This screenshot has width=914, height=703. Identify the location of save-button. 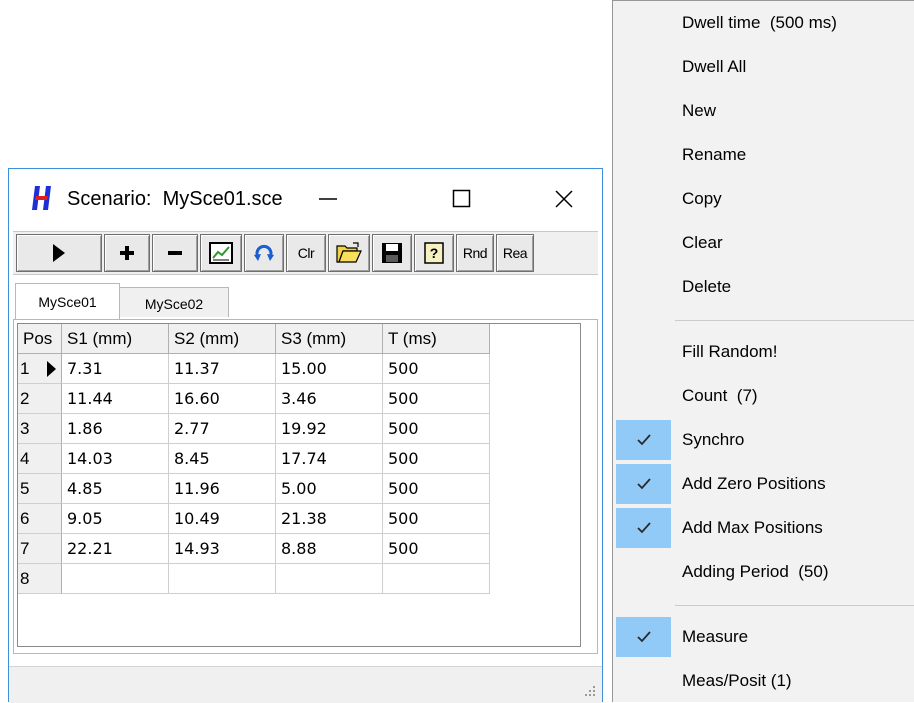
(392, 253).